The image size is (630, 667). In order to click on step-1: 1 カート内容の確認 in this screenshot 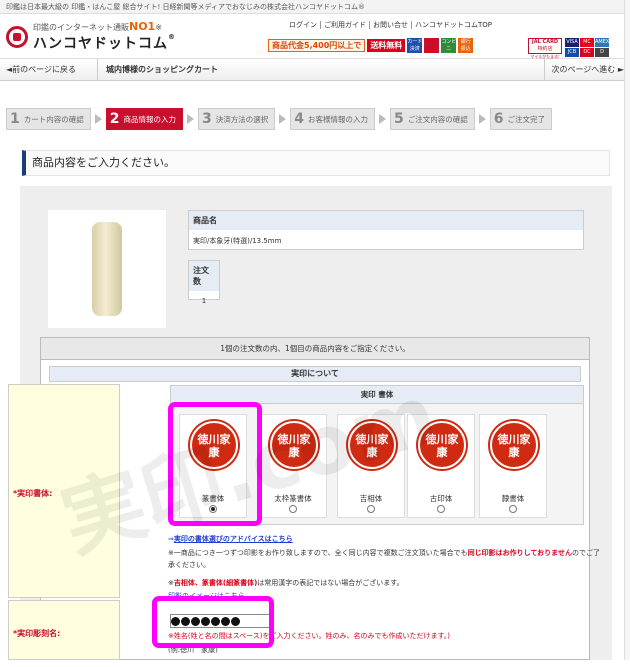, I will do `click(48, 119)`.